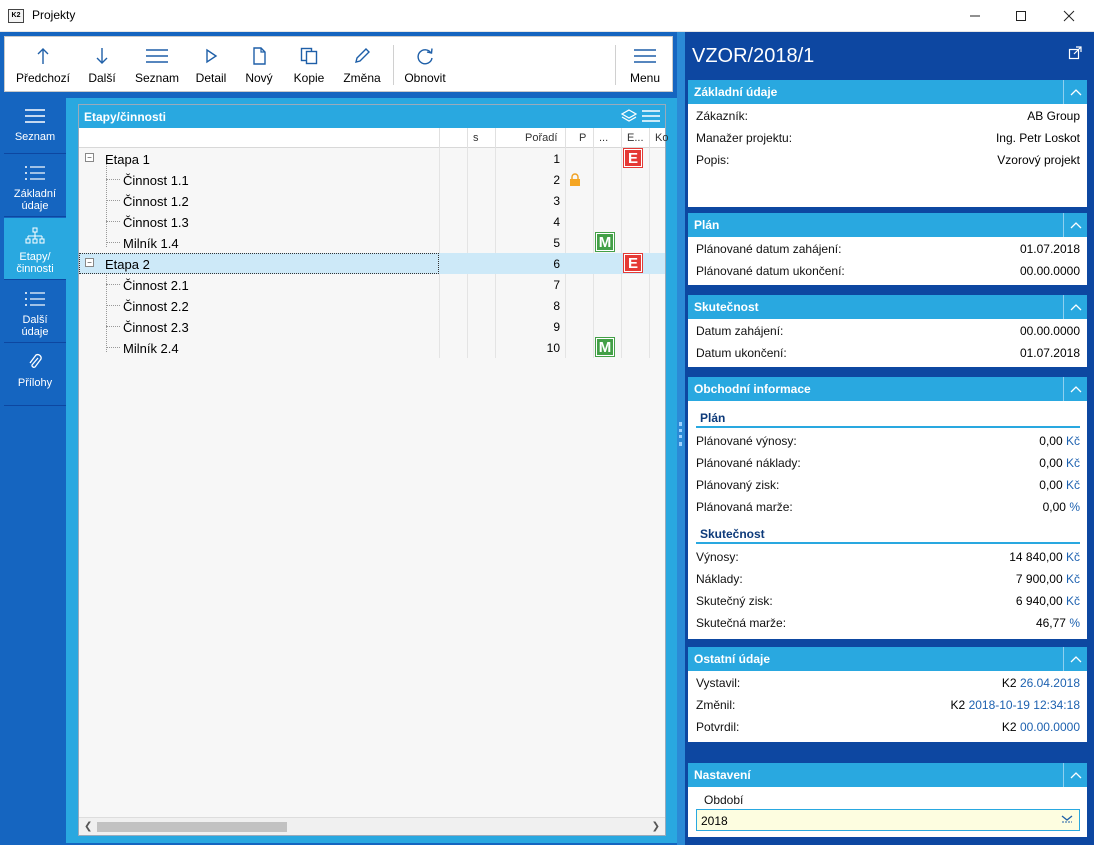  I want to click on section-settings: Nastavení Období 2018, so click(887, 800).